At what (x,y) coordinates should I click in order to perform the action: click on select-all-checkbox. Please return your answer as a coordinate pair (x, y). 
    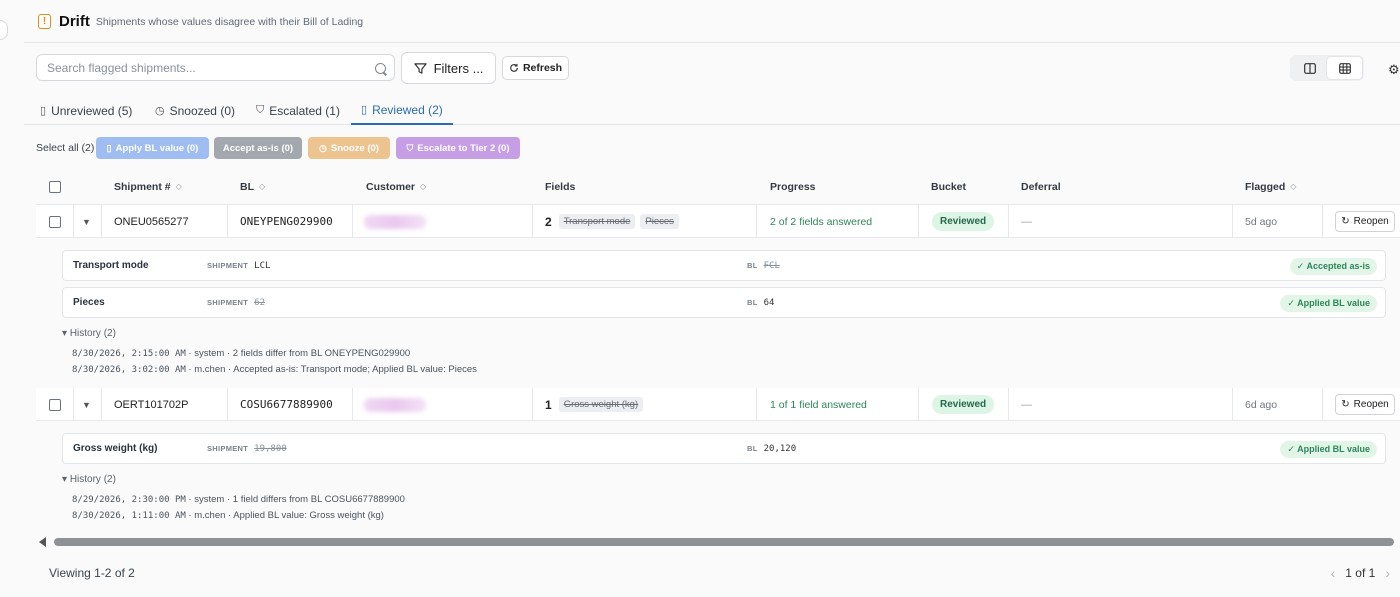
    Looking at the image, I should click on (55, 186).